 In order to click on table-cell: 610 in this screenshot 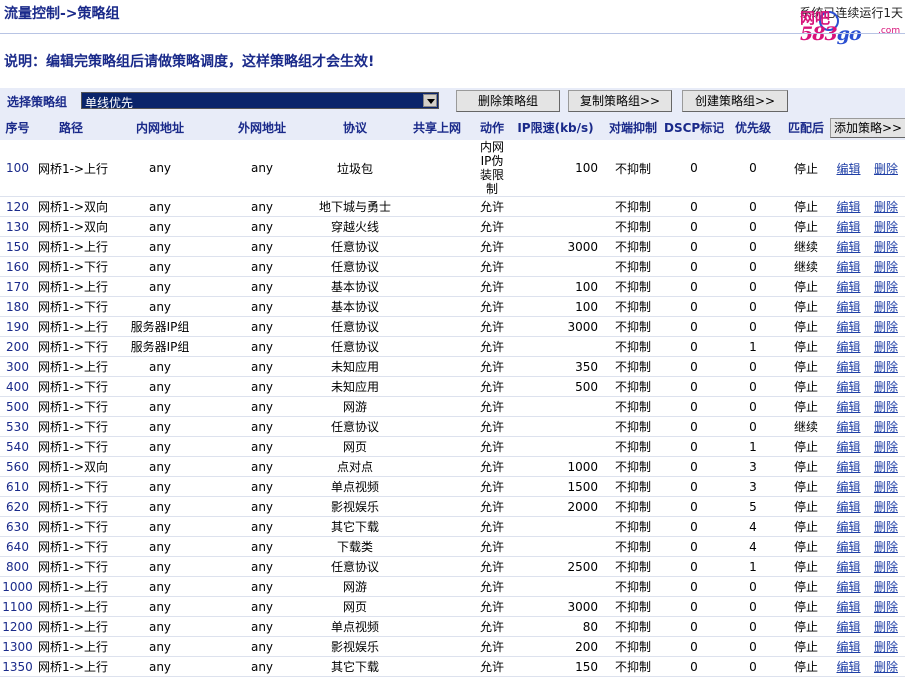, I will do `click(17, 486)`.